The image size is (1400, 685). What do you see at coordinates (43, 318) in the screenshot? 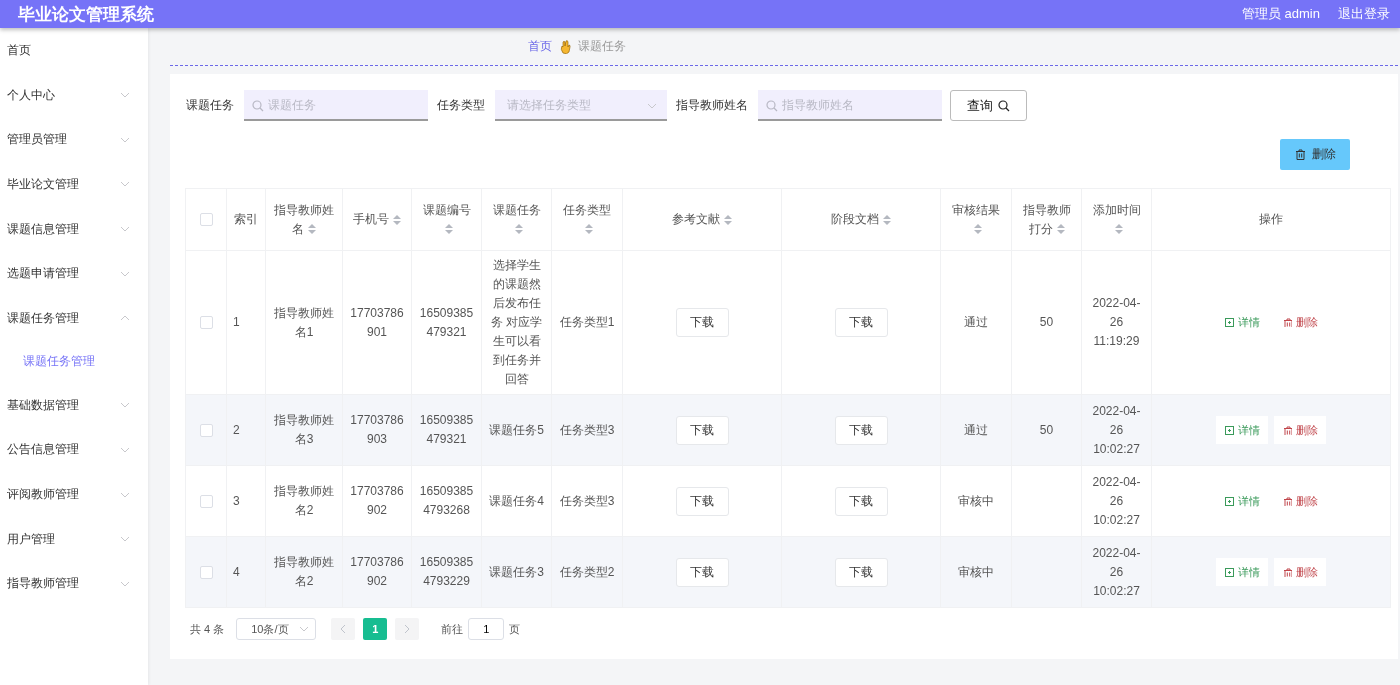
I see `menu-label: 课题任务管理` at bounding box center [43, 318].